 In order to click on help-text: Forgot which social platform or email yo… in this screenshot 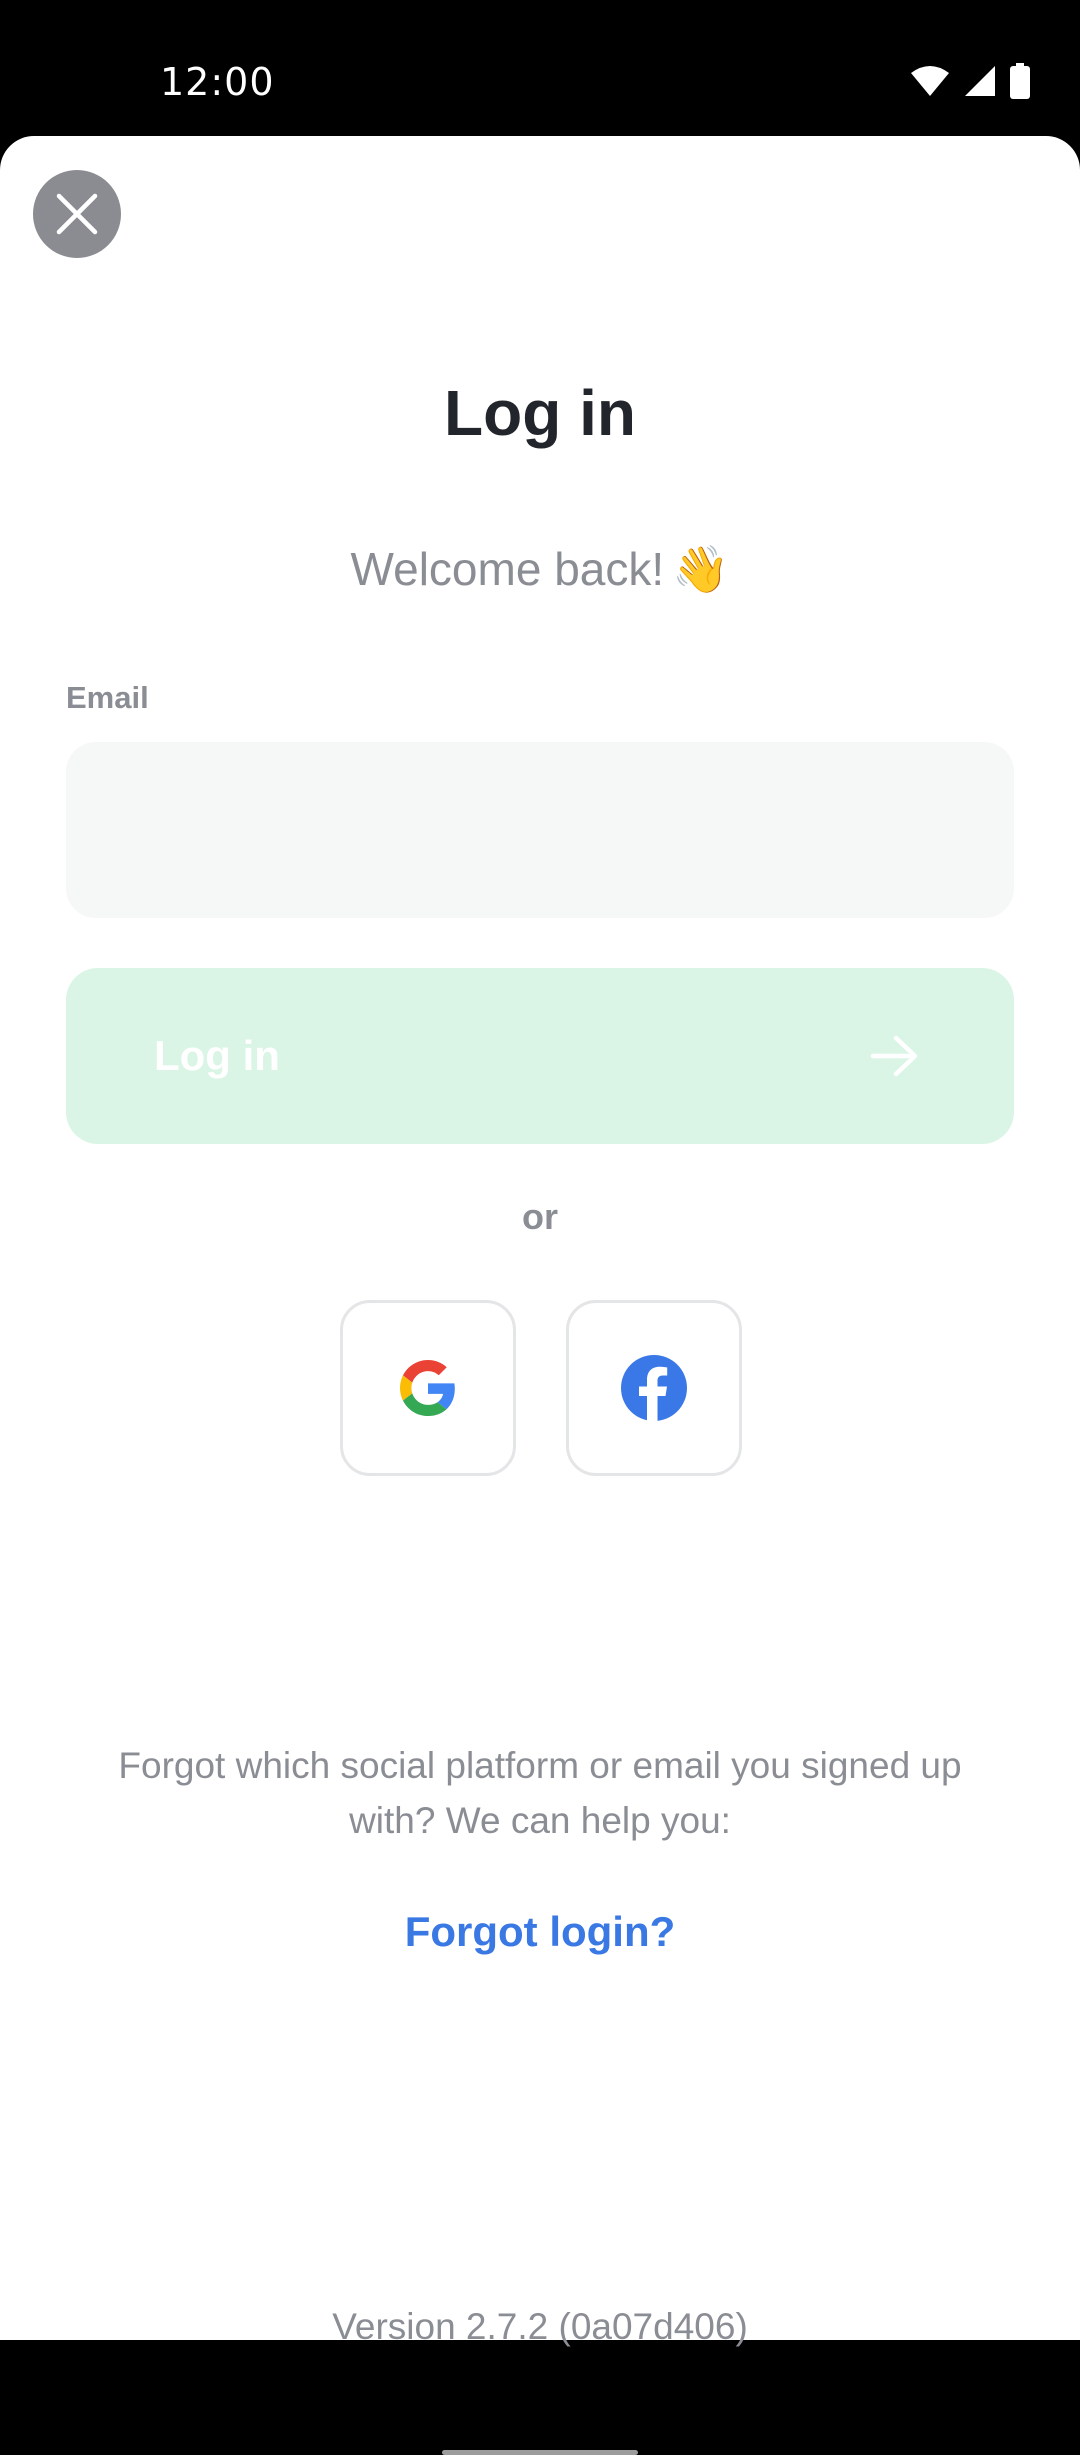, I will do `click(540, 1793)`.